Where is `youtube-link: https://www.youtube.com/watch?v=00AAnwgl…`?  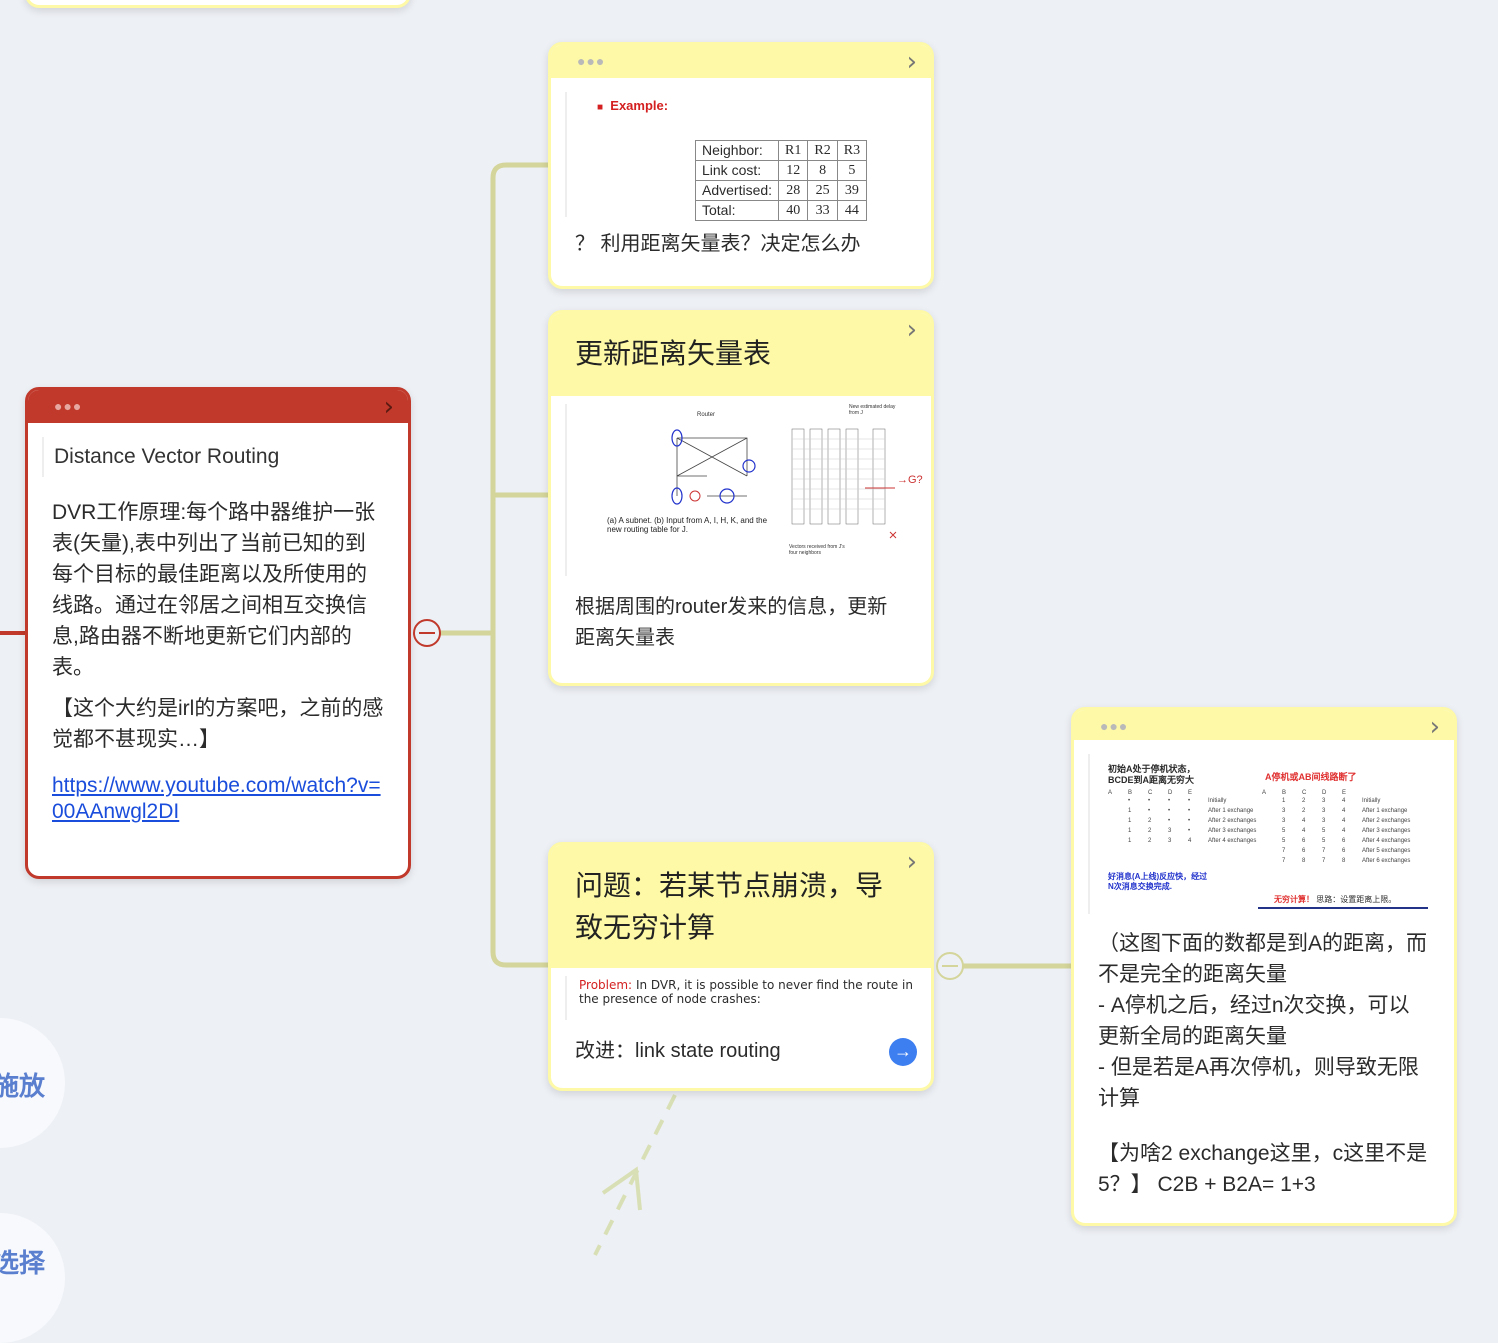
youtube-link: https://www.youtube.com/watch?v=00AAnwgl… is located at coordinates (216, 798).